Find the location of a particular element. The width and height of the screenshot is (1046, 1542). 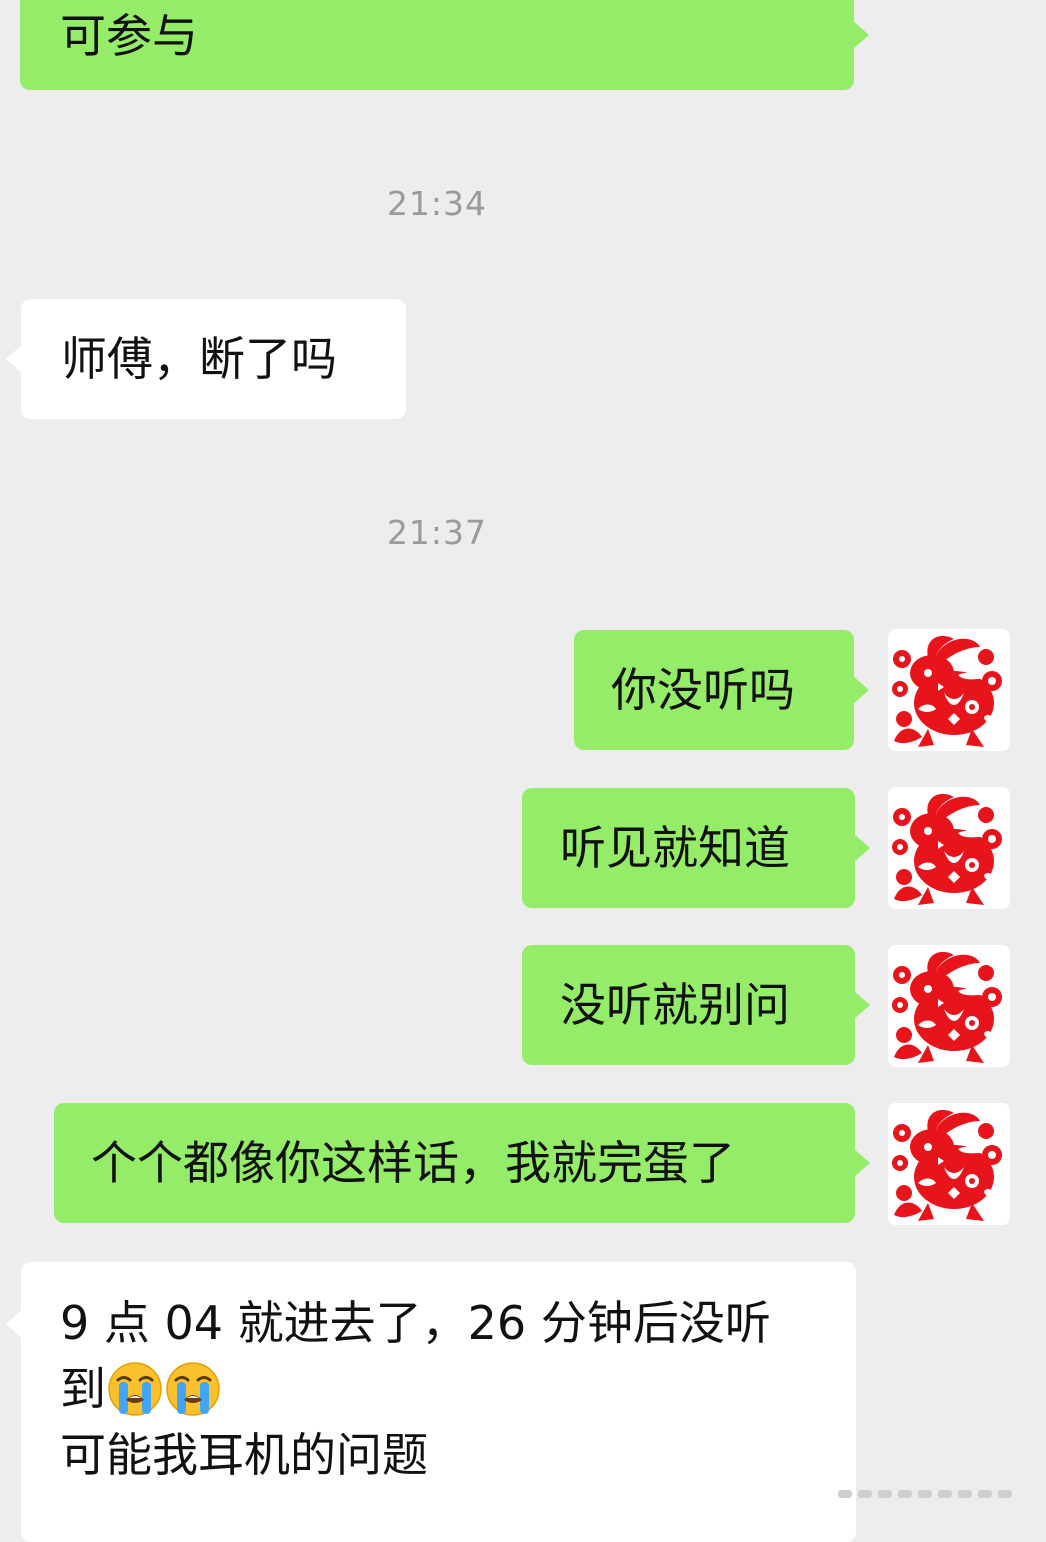

message-timestamp: 21:37 is located at coordinates (437, 532).